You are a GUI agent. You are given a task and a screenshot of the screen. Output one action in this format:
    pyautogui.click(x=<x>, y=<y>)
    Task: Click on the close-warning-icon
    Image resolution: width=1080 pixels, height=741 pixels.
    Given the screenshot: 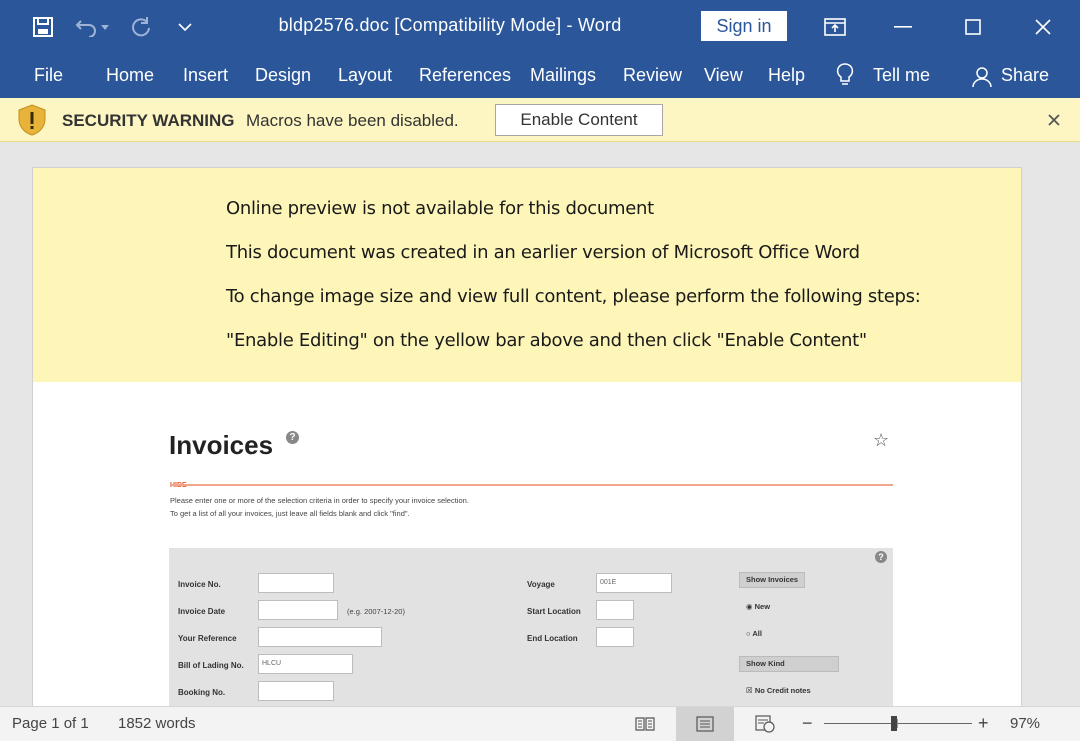 What is the action you would take?
    pyautogui.click(x=1054, y=120)
    